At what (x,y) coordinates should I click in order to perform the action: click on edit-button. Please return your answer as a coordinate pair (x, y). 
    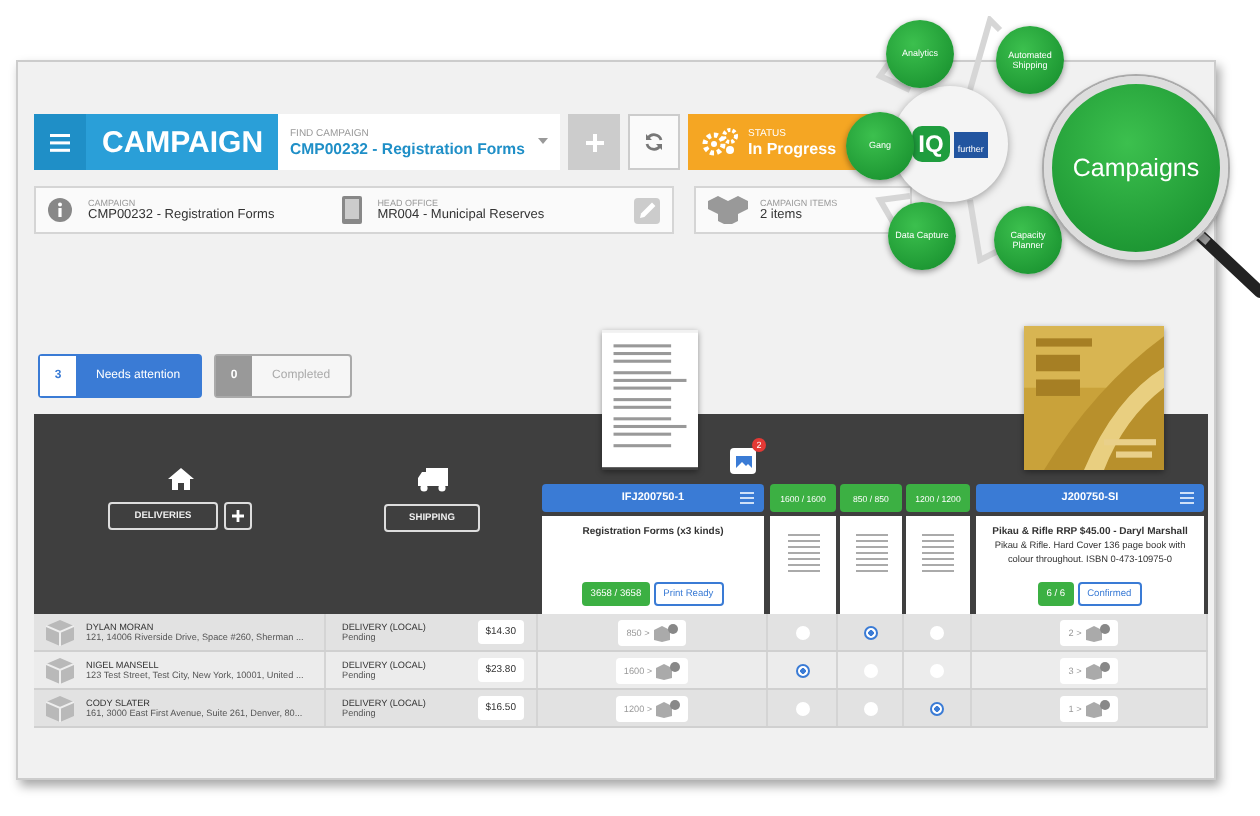
    Looking at the image, I should click on (647, 210).